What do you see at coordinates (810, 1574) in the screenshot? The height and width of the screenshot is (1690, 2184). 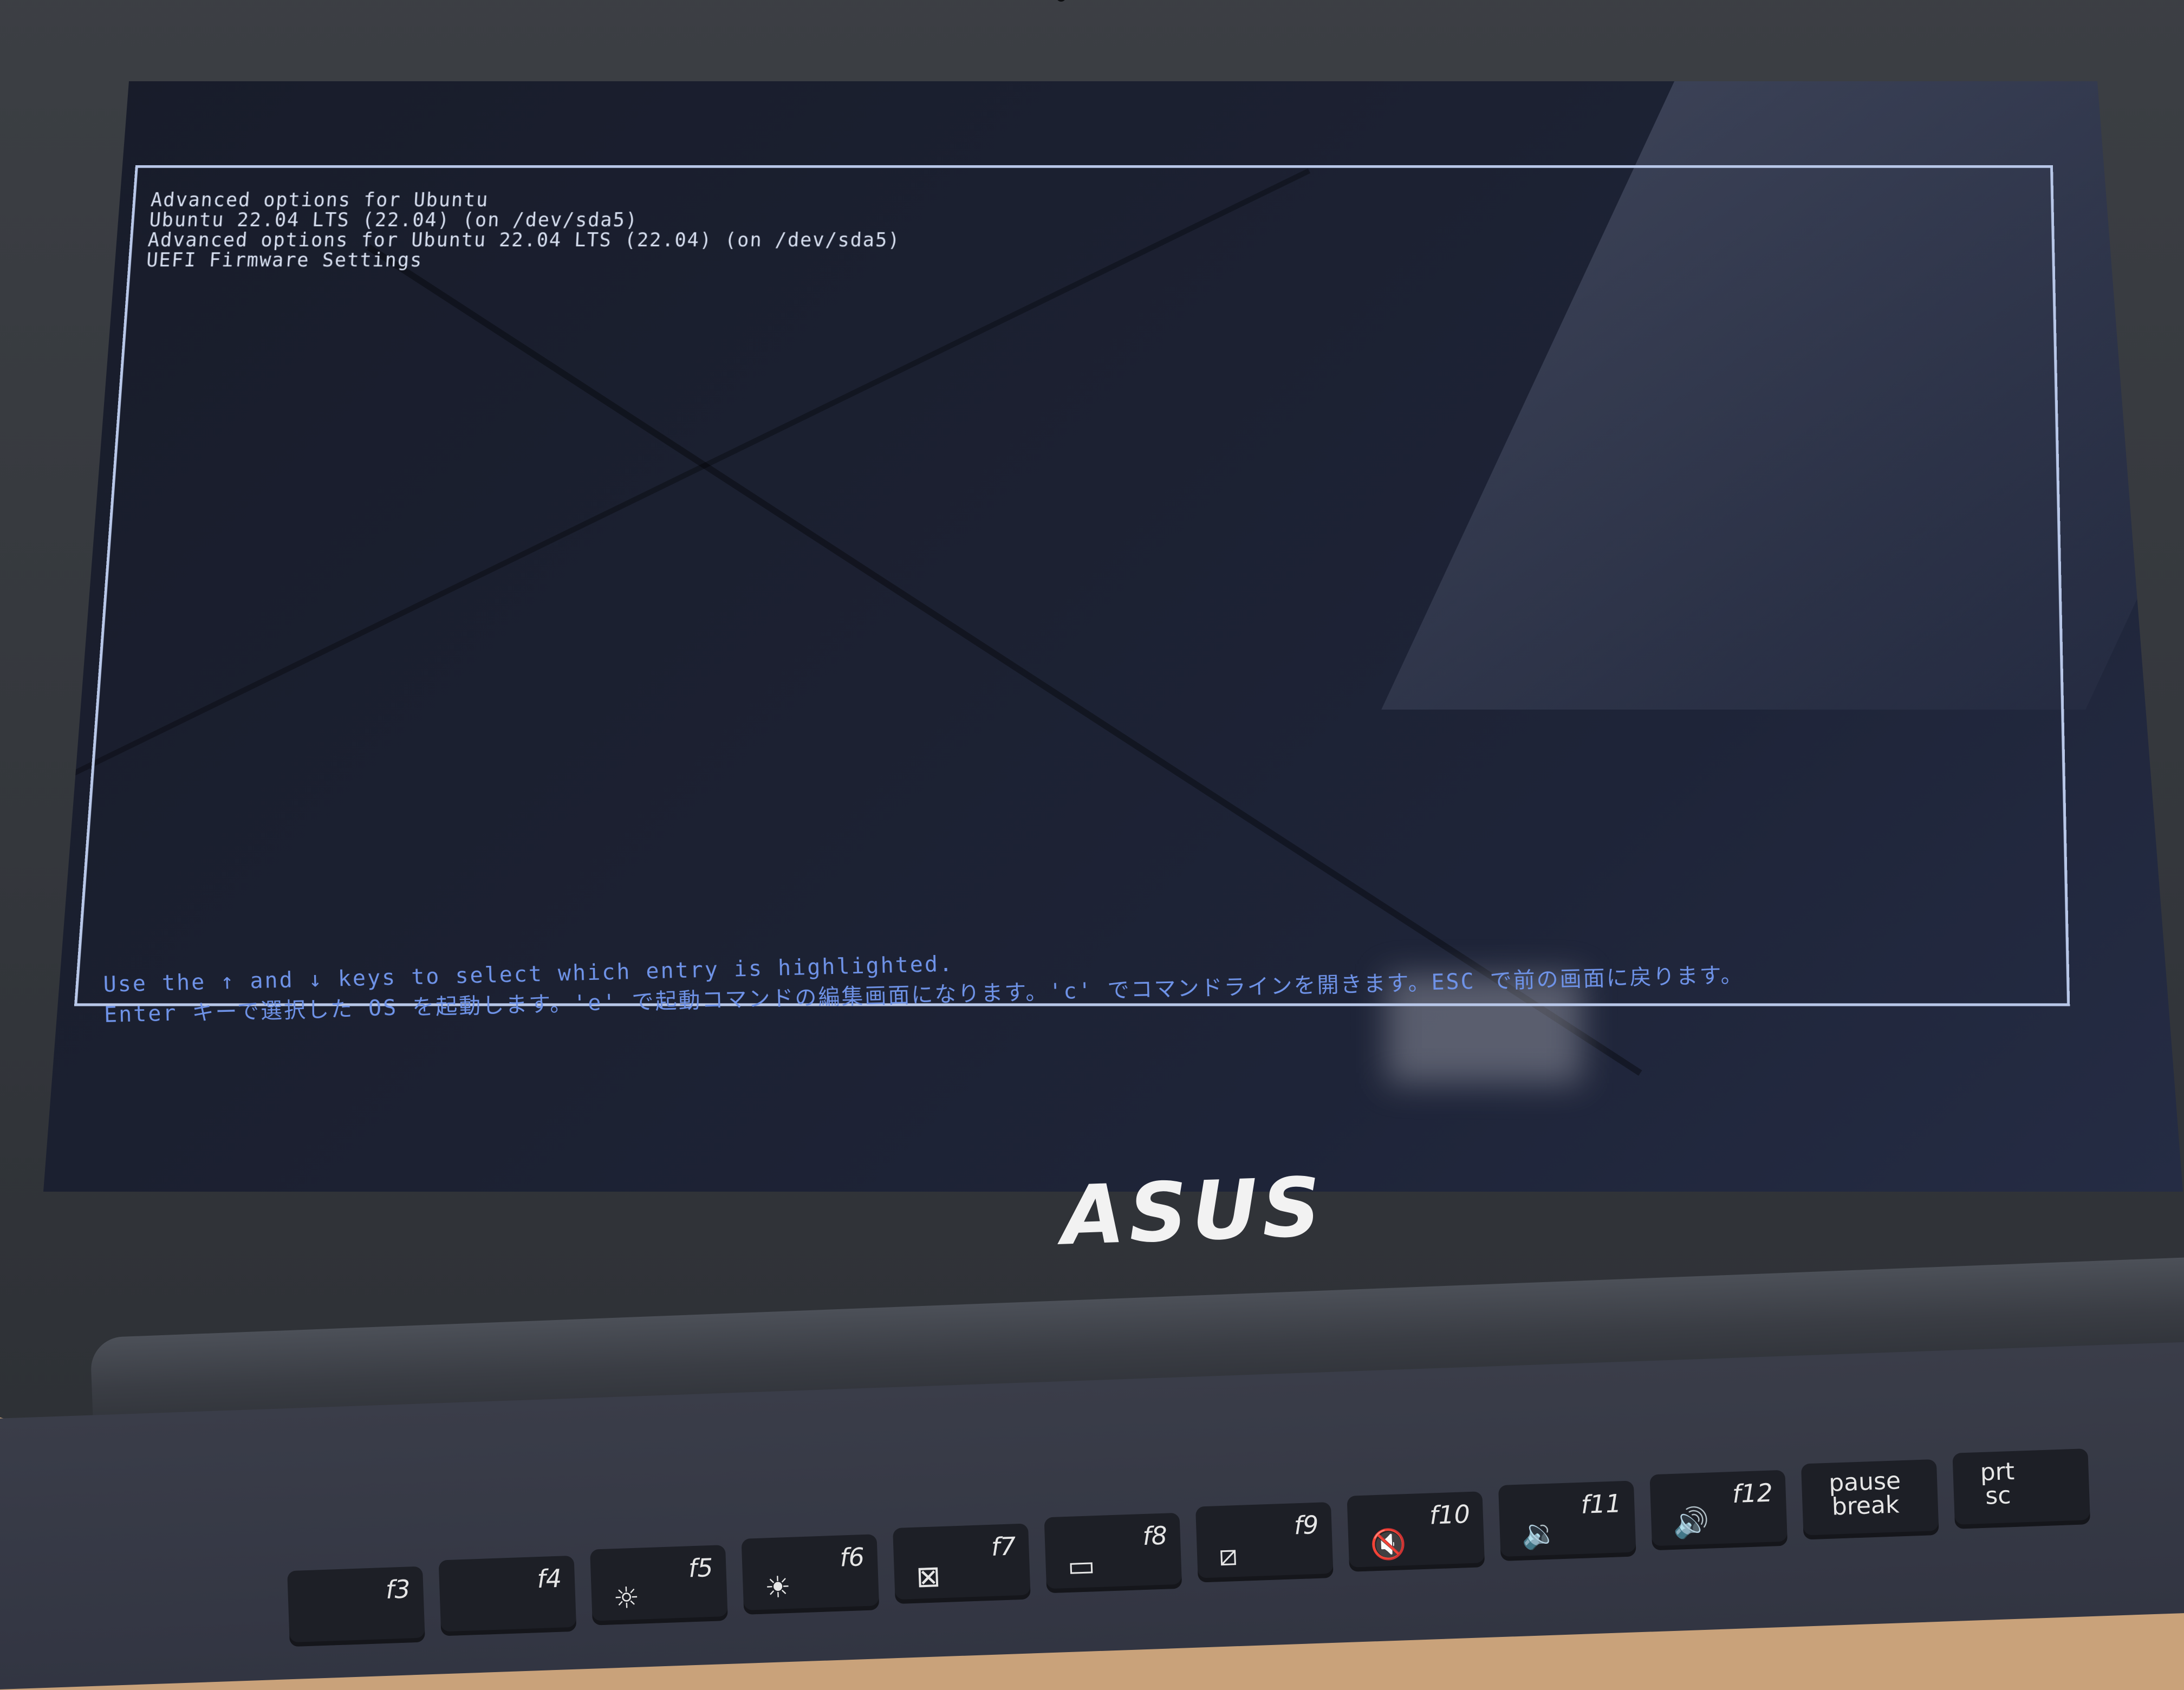 I see `key-f6: f6 ☀` at bounding box center [810, 1574].